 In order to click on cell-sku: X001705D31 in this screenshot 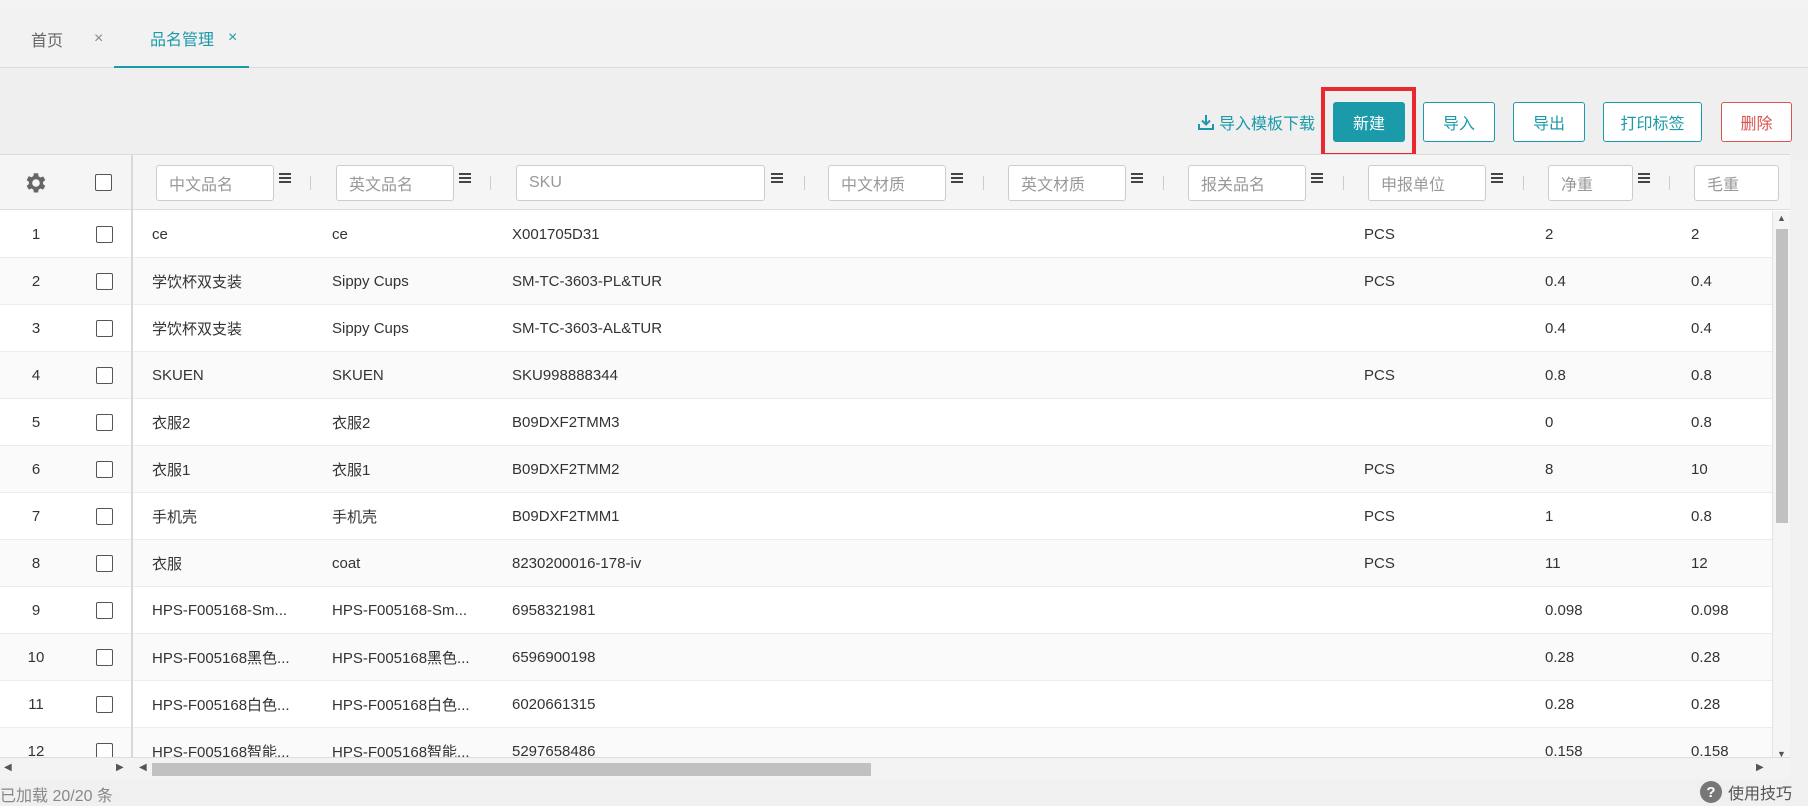, I will do `click(556, 234)`.